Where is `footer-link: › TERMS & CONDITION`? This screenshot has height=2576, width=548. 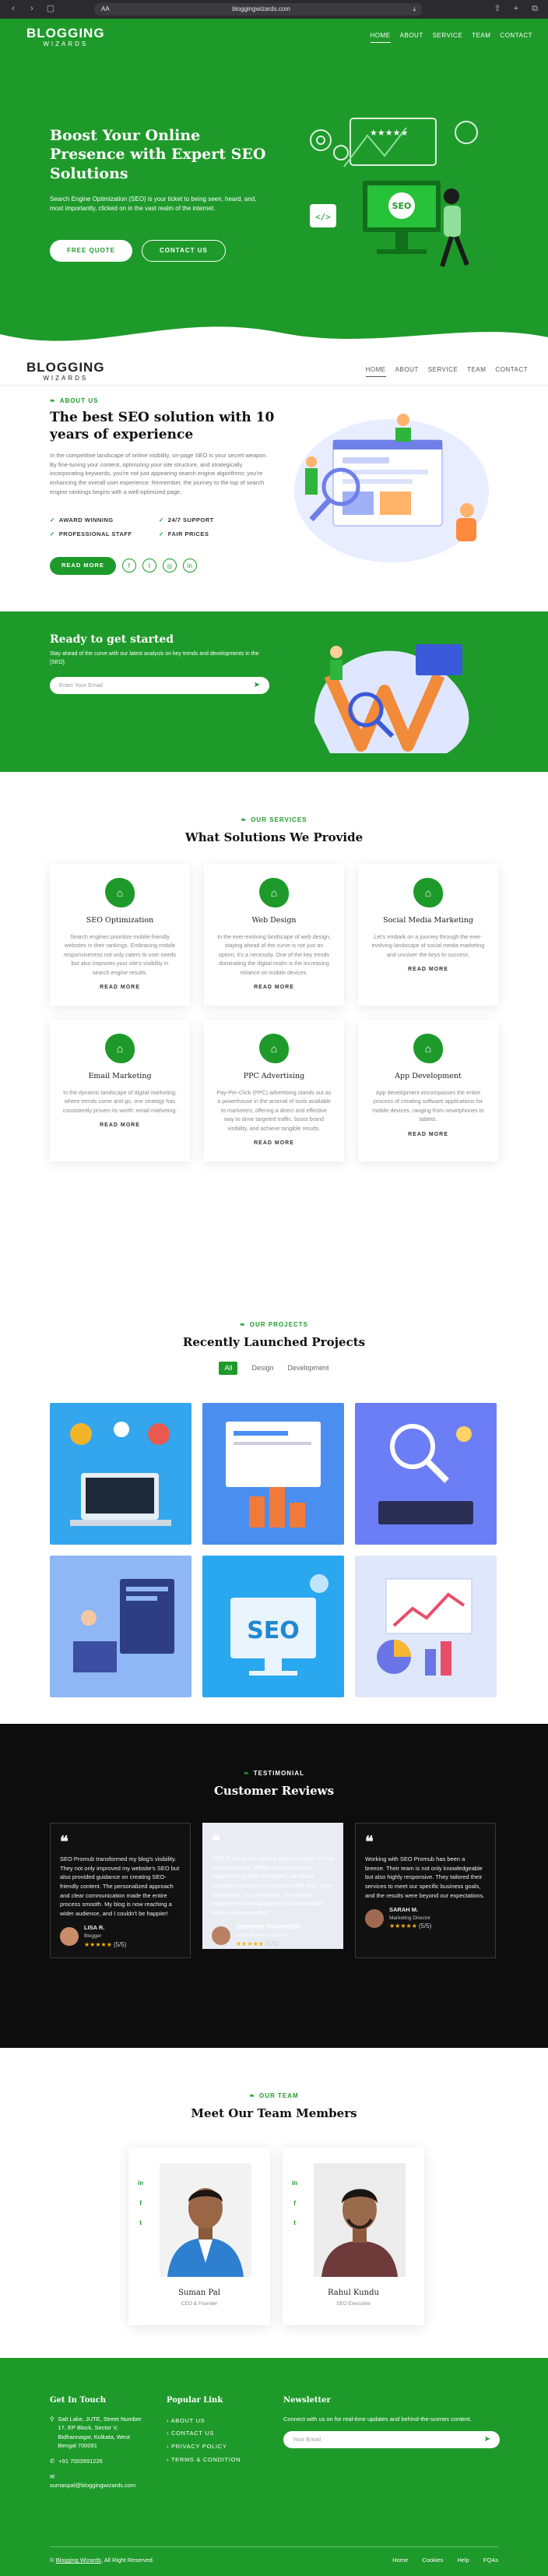 footer-link: › TERMS & CONDITION is located at coordinates (204, 2460).